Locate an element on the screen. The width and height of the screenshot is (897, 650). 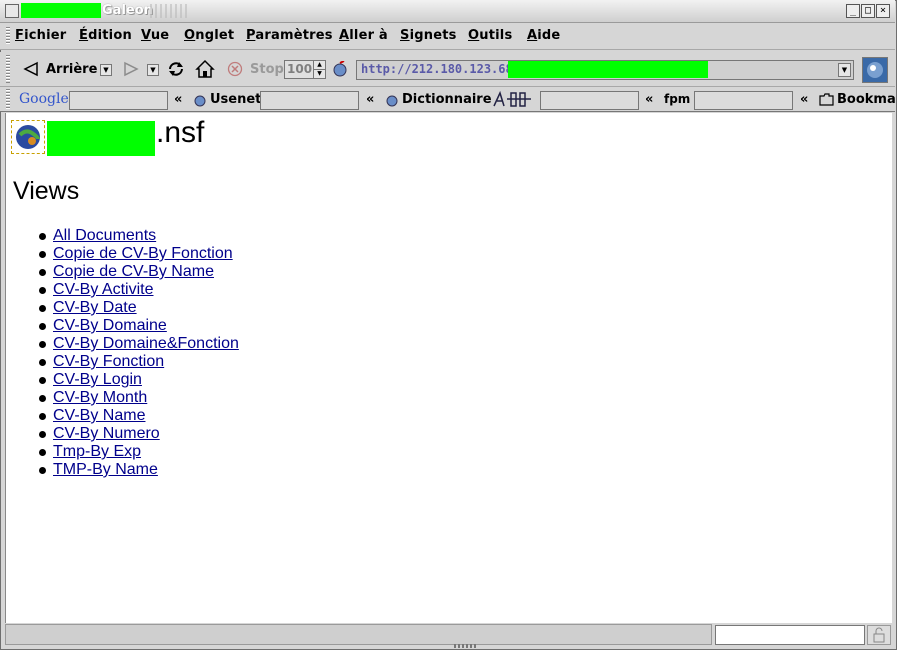
menu-onglet: Onglet is located at coordinates (209, 35).